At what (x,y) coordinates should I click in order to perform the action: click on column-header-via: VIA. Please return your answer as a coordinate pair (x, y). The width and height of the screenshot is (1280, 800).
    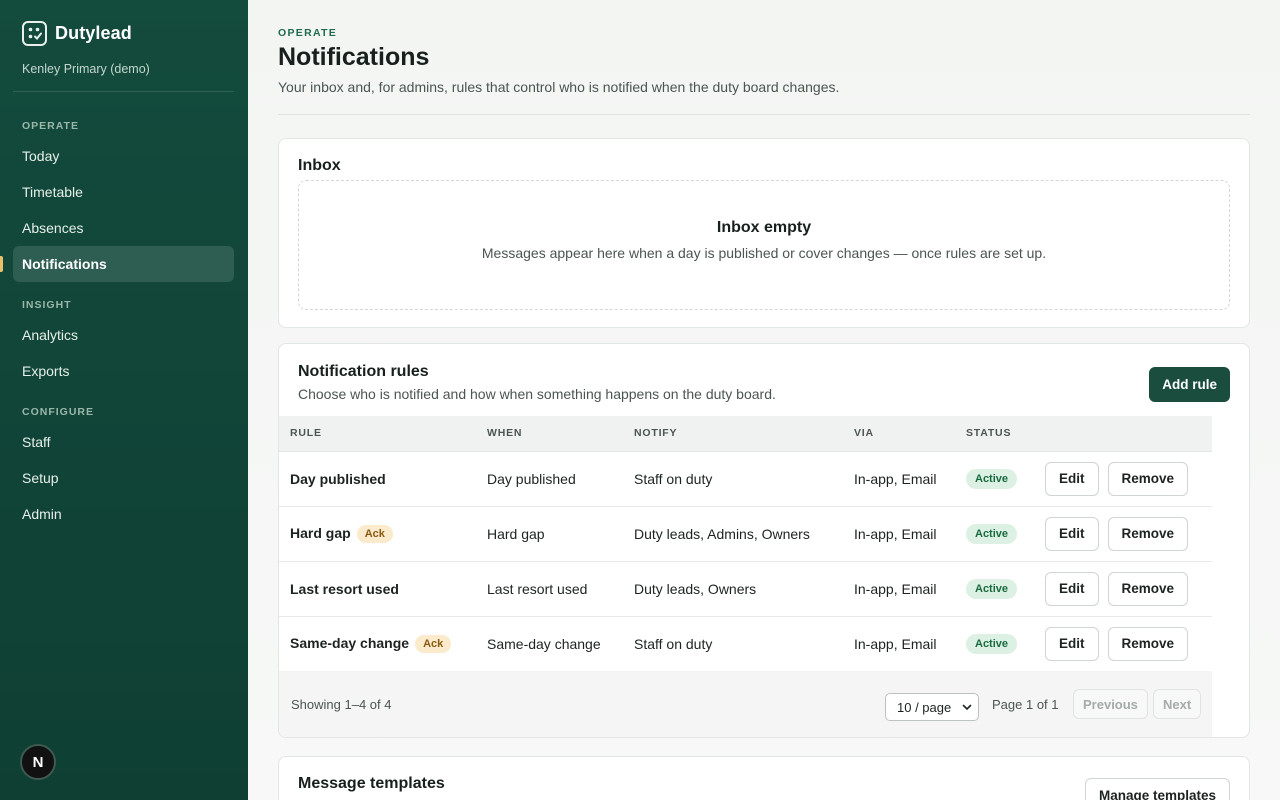
    Looking at the image, I should click on (899, 434).